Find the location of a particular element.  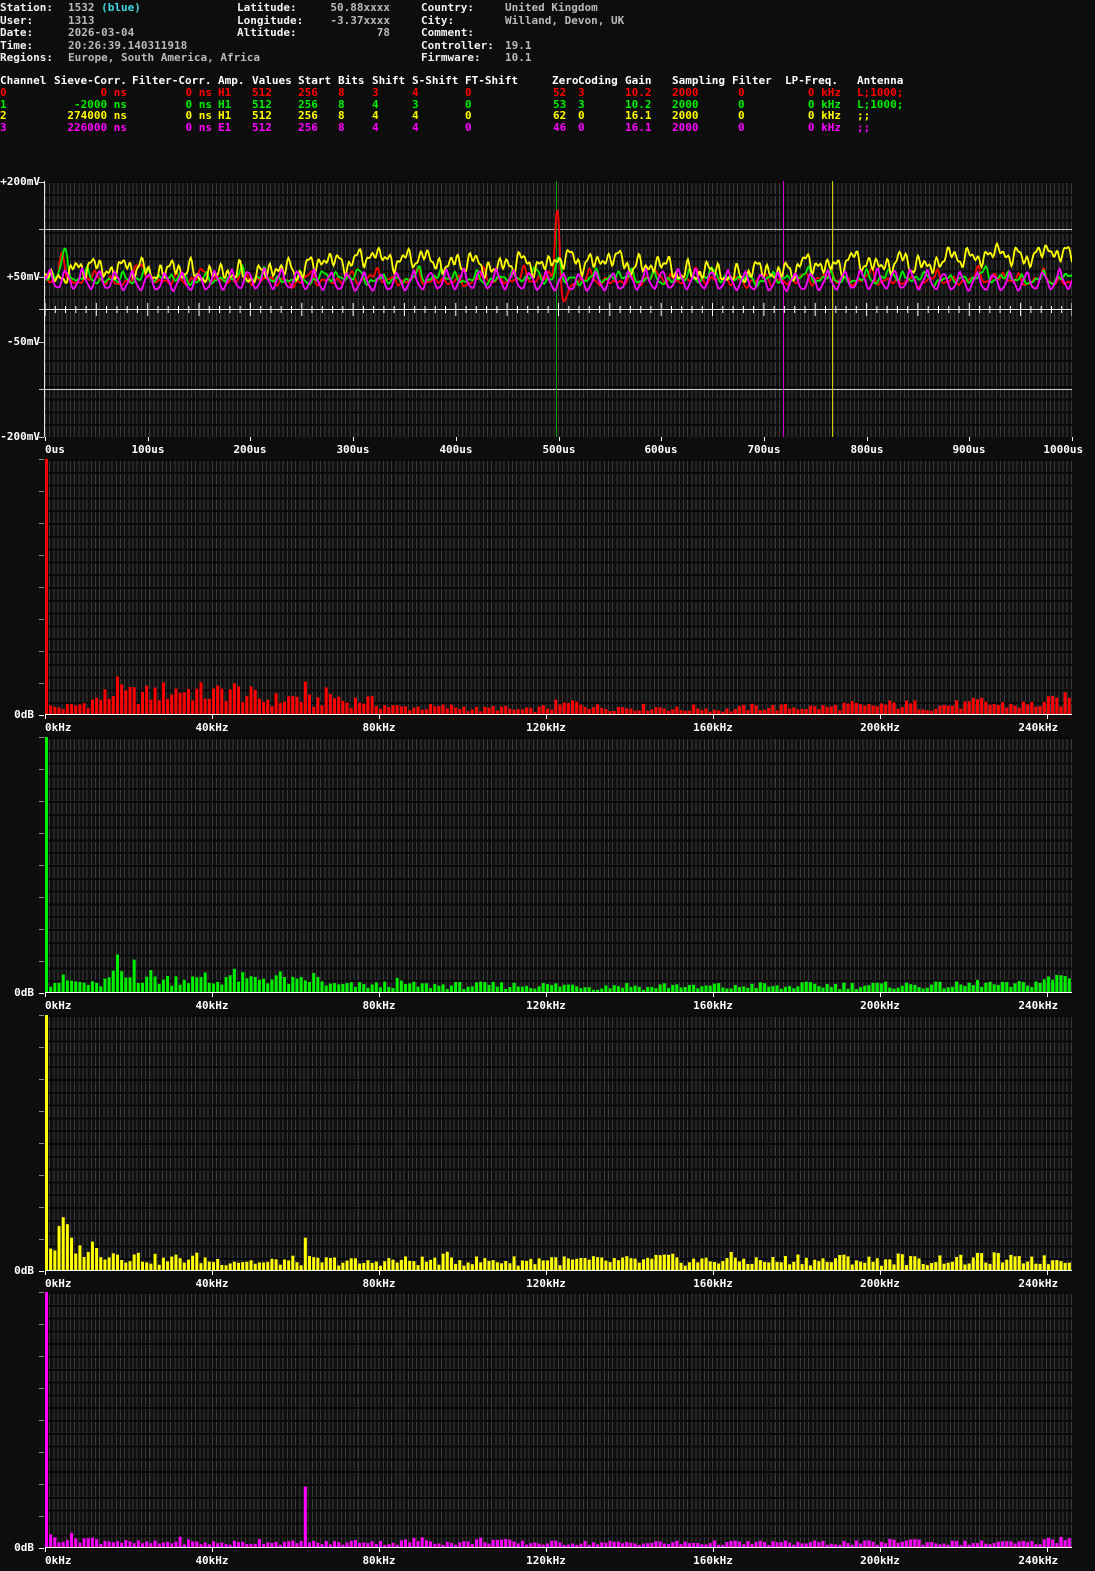

header-field: Regions: Europe, South America, Africa is located at coordinates (130, 58).